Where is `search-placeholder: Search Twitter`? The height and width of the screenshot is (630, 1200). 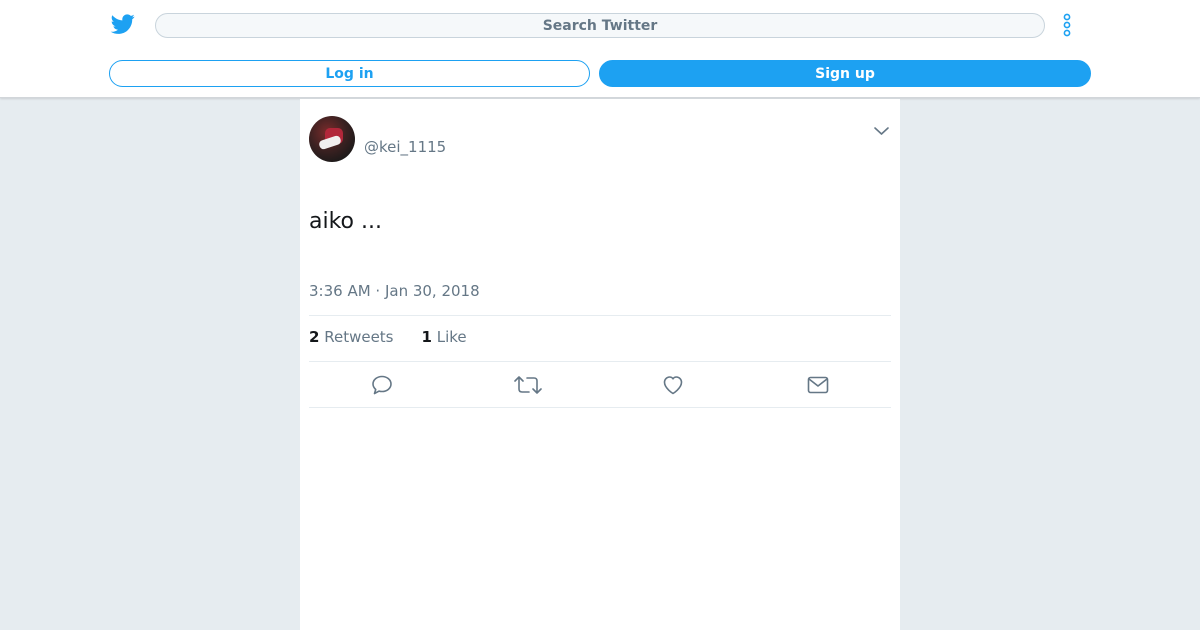
search-placeholder: Search Twitter is located at coordinates (600, 25).